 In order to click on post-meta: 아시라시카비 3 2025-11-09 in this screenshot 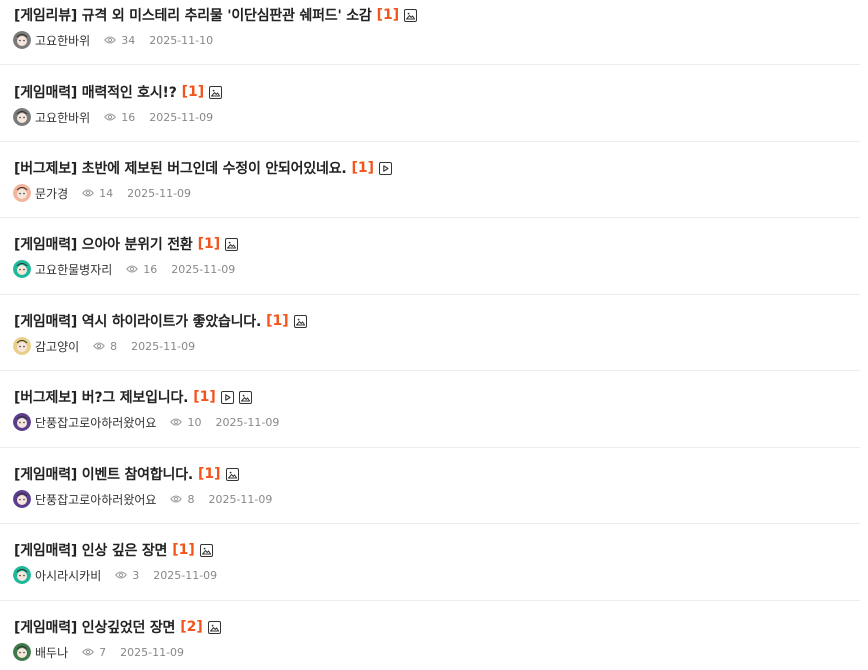, I will do `click(115, 575)`.